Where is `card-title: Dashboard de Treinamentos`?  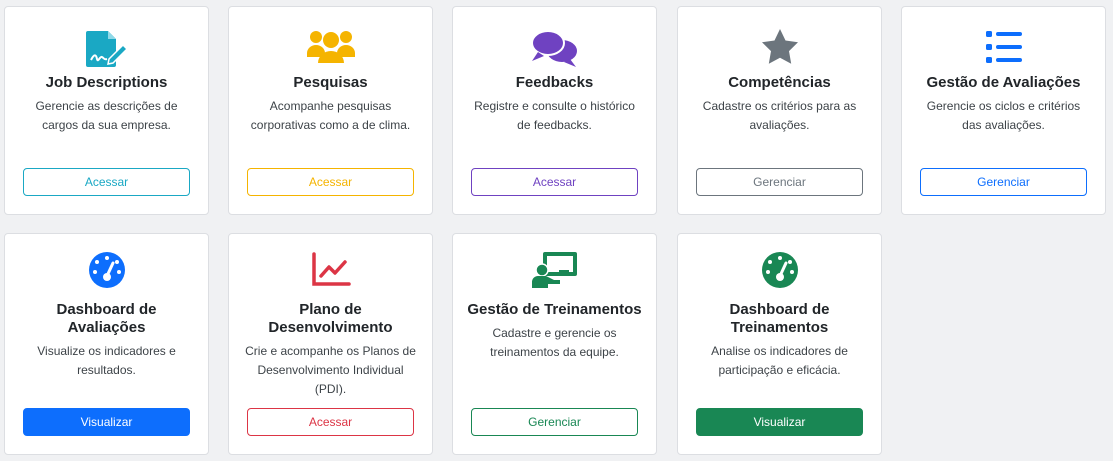
card-title: Dashboard de Treinamentos is located at coordinates (779, 318).